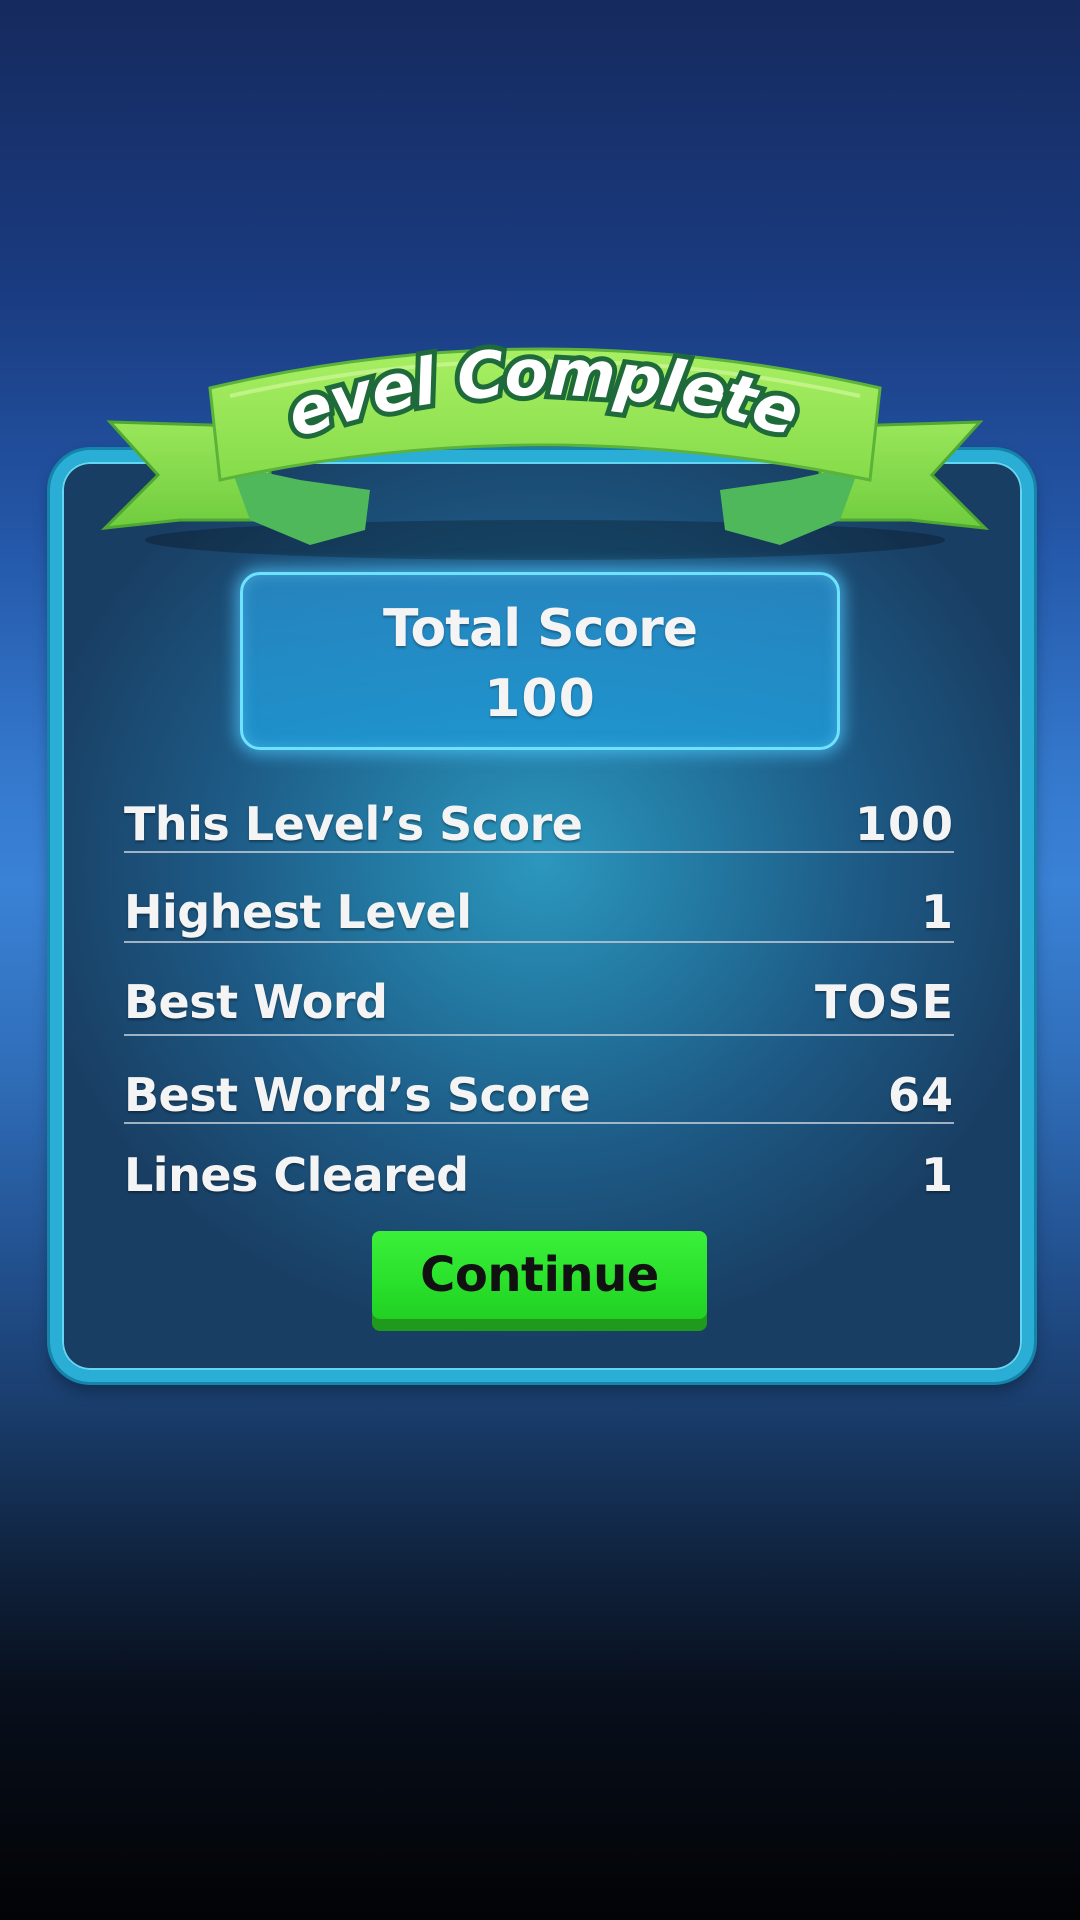  Describe the element at coordinates (540, 629) in the screenshot. I see `total-score-label: Total Score` at that location.